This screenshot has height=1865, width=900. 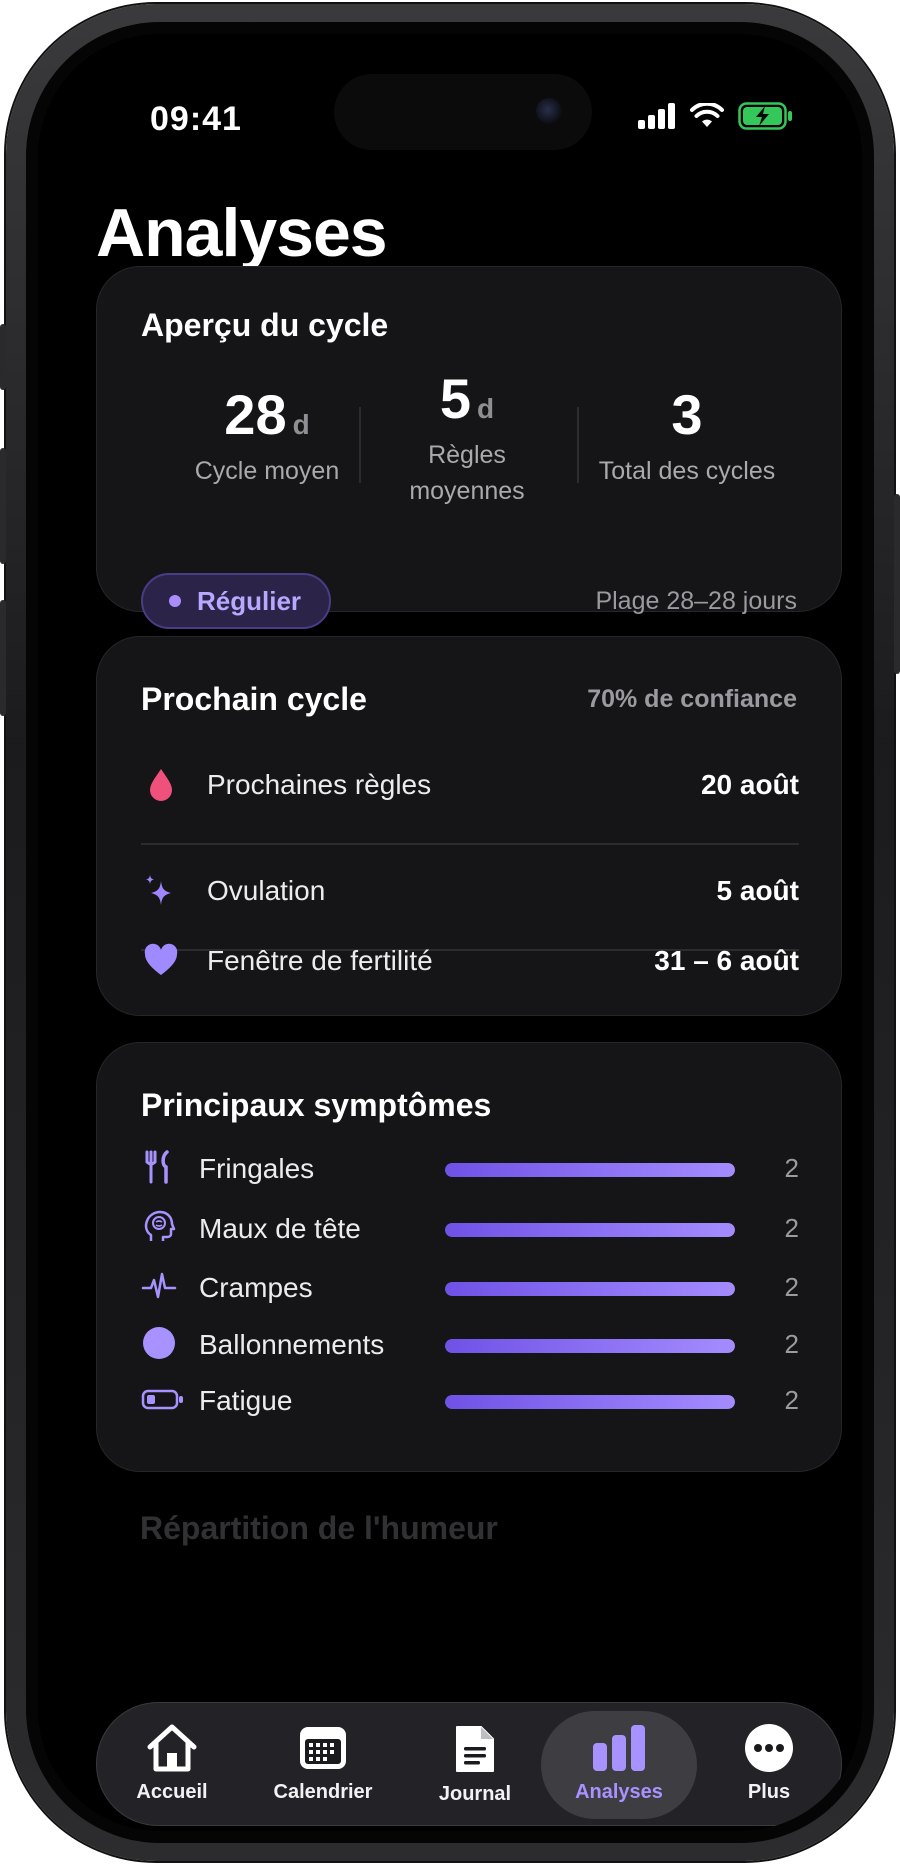 I want to click on stat-value: 3, so click(x=687, y=414).